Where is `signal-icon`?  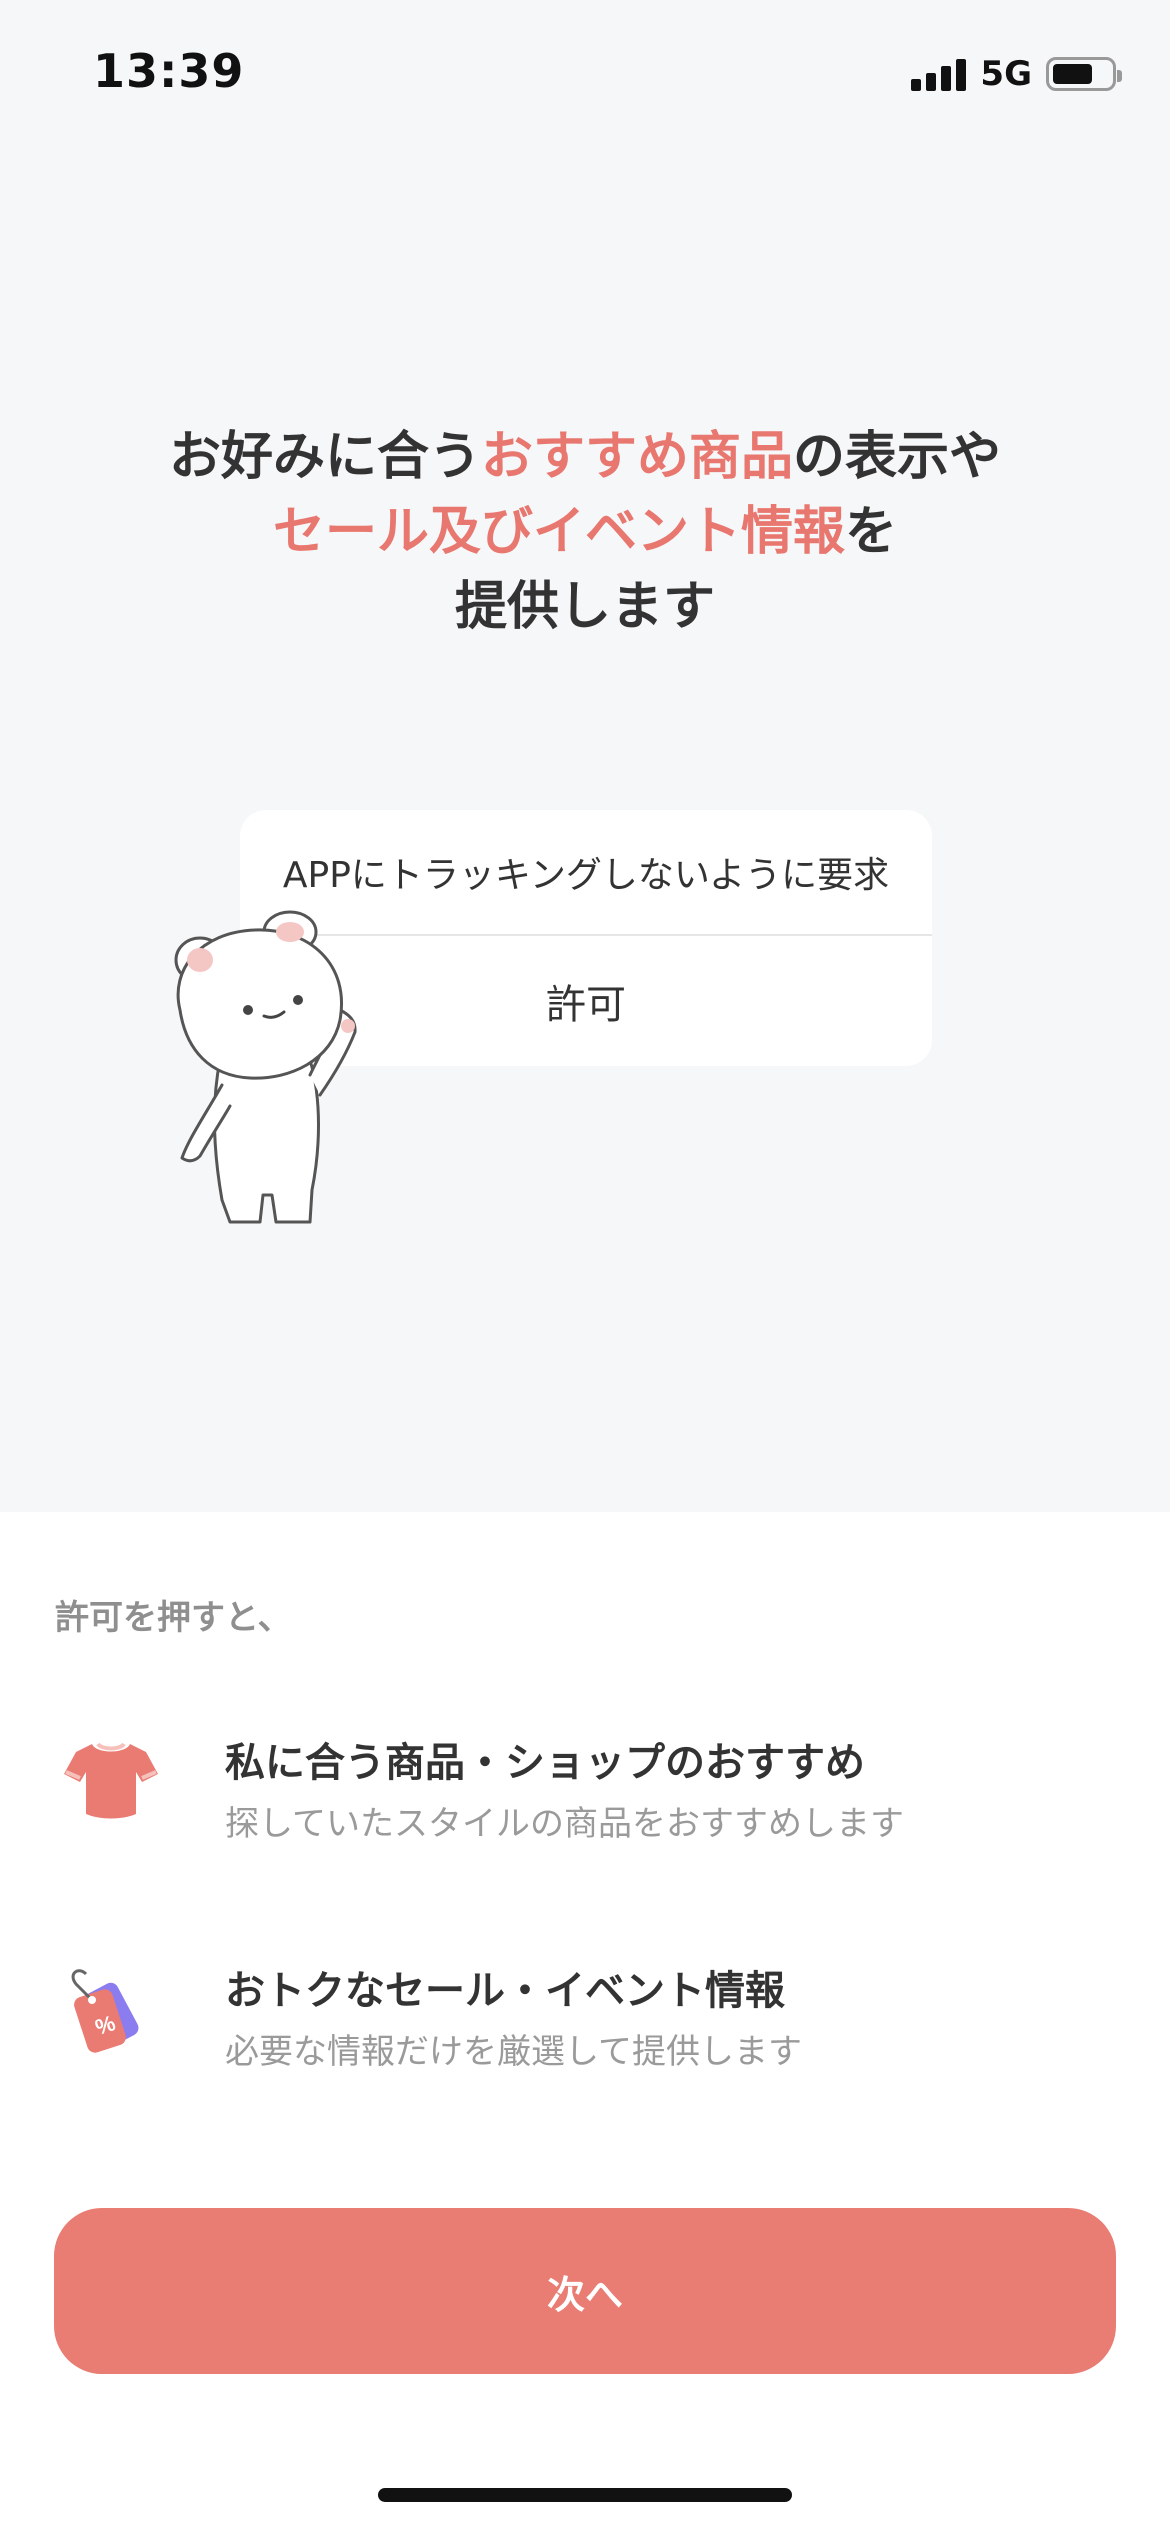 signal-icon is located at coordinates (939, 74).